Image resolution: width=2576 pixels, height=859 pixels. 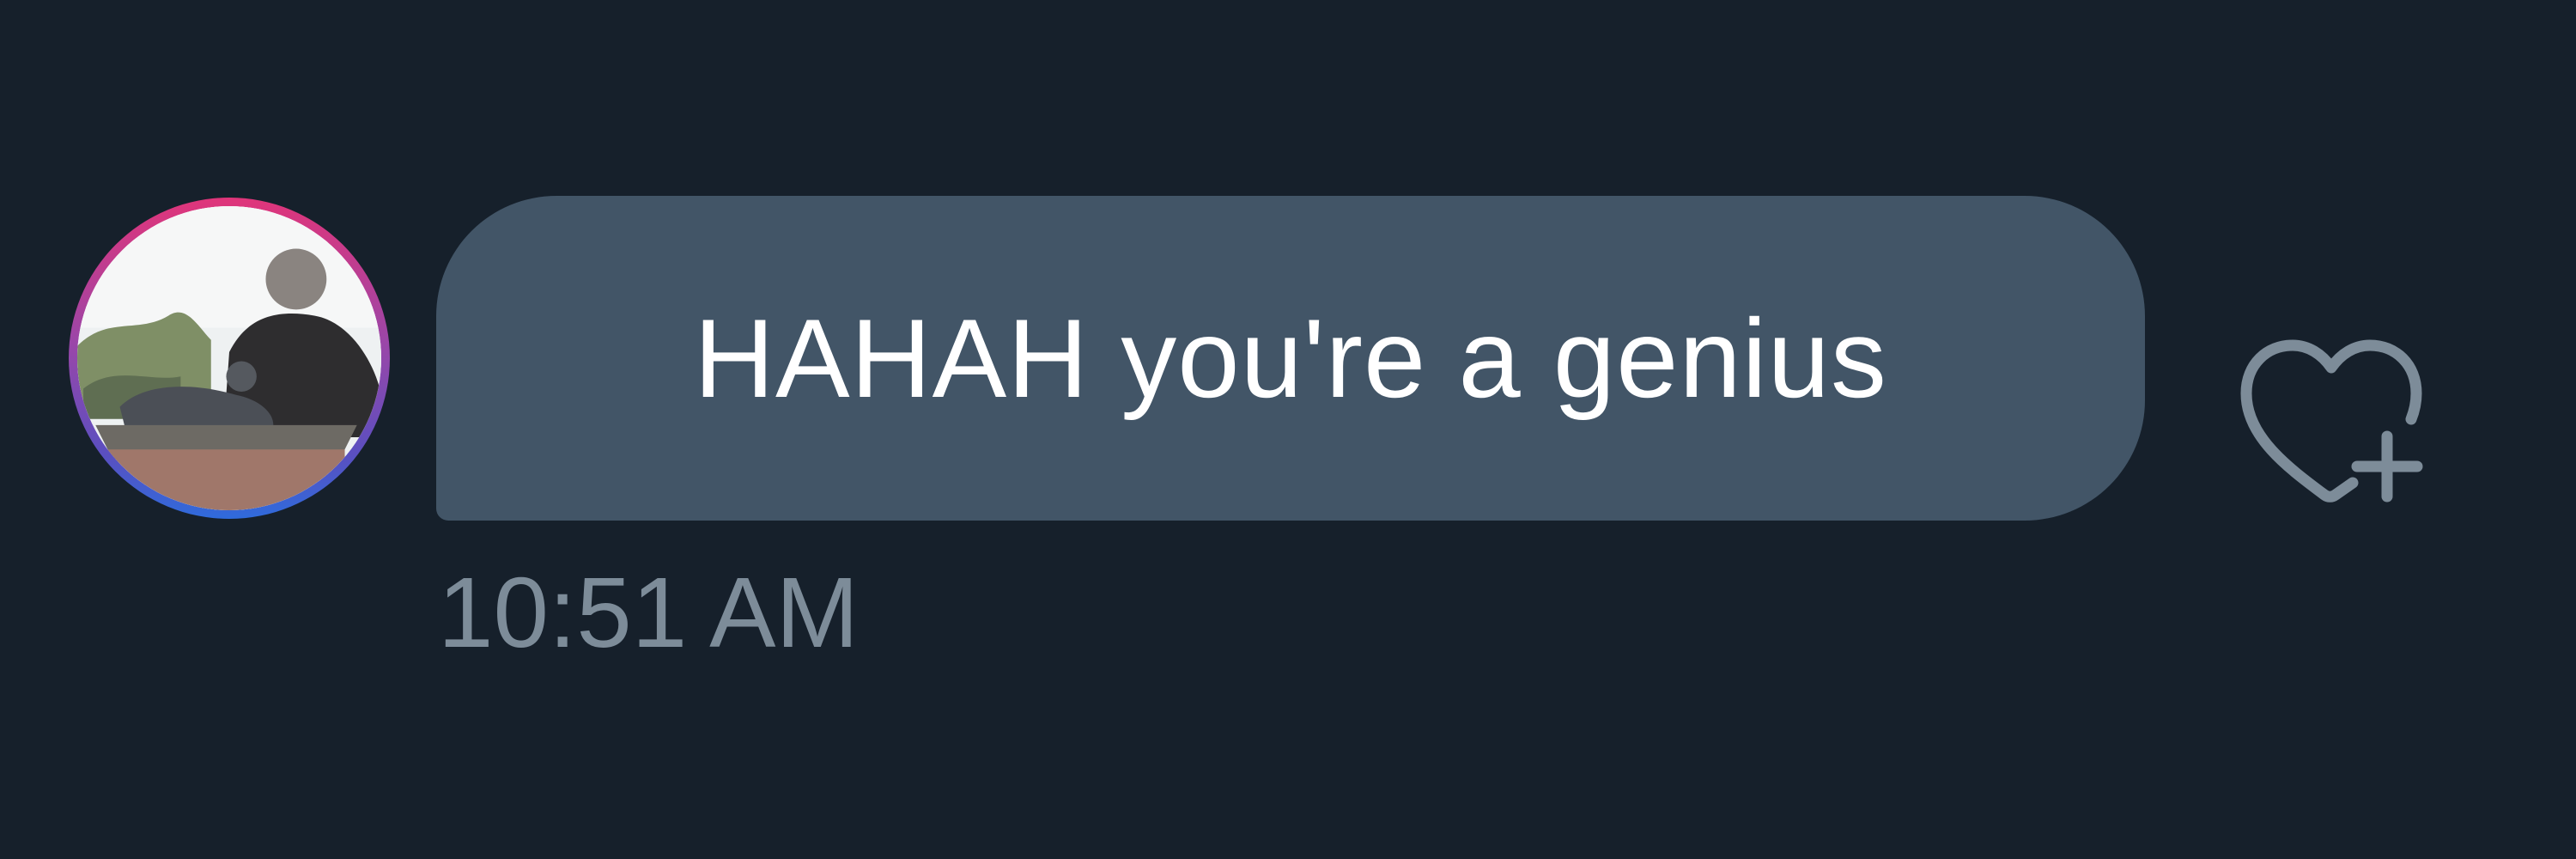 I want to click on message-text: HAHAH you're a genius, so click(x=1290, y=358).